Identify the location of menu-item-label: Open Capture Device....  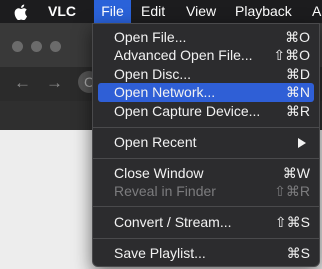
(187, 111).